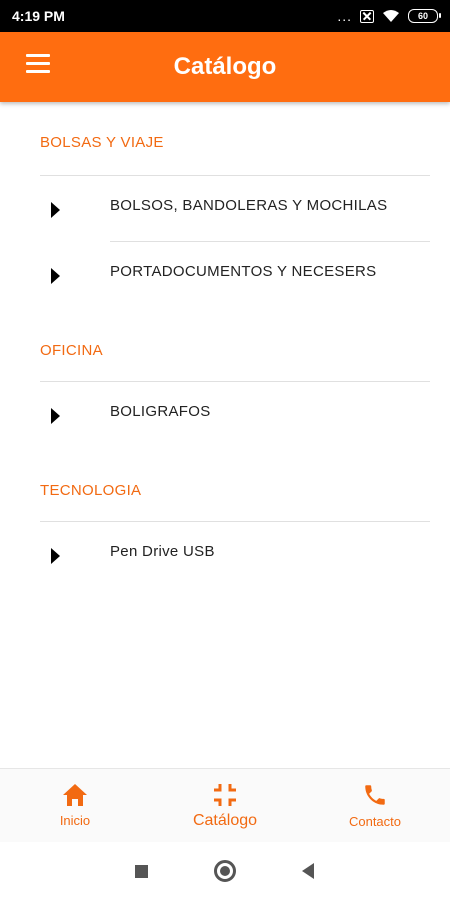 The height and width of the screenshot is (900, 450). Describe the element at coordinates (225, 16) in the screenshot. I see `status-bar: 4:19 PM ... 60` at that location.